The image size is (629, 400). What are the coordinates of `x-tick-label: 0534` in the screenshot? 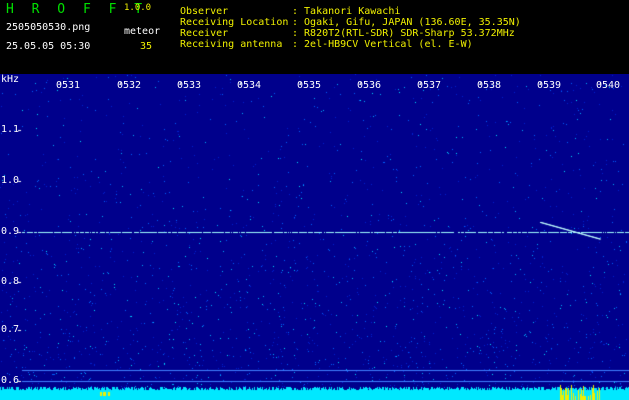 It's located at (249, 85).